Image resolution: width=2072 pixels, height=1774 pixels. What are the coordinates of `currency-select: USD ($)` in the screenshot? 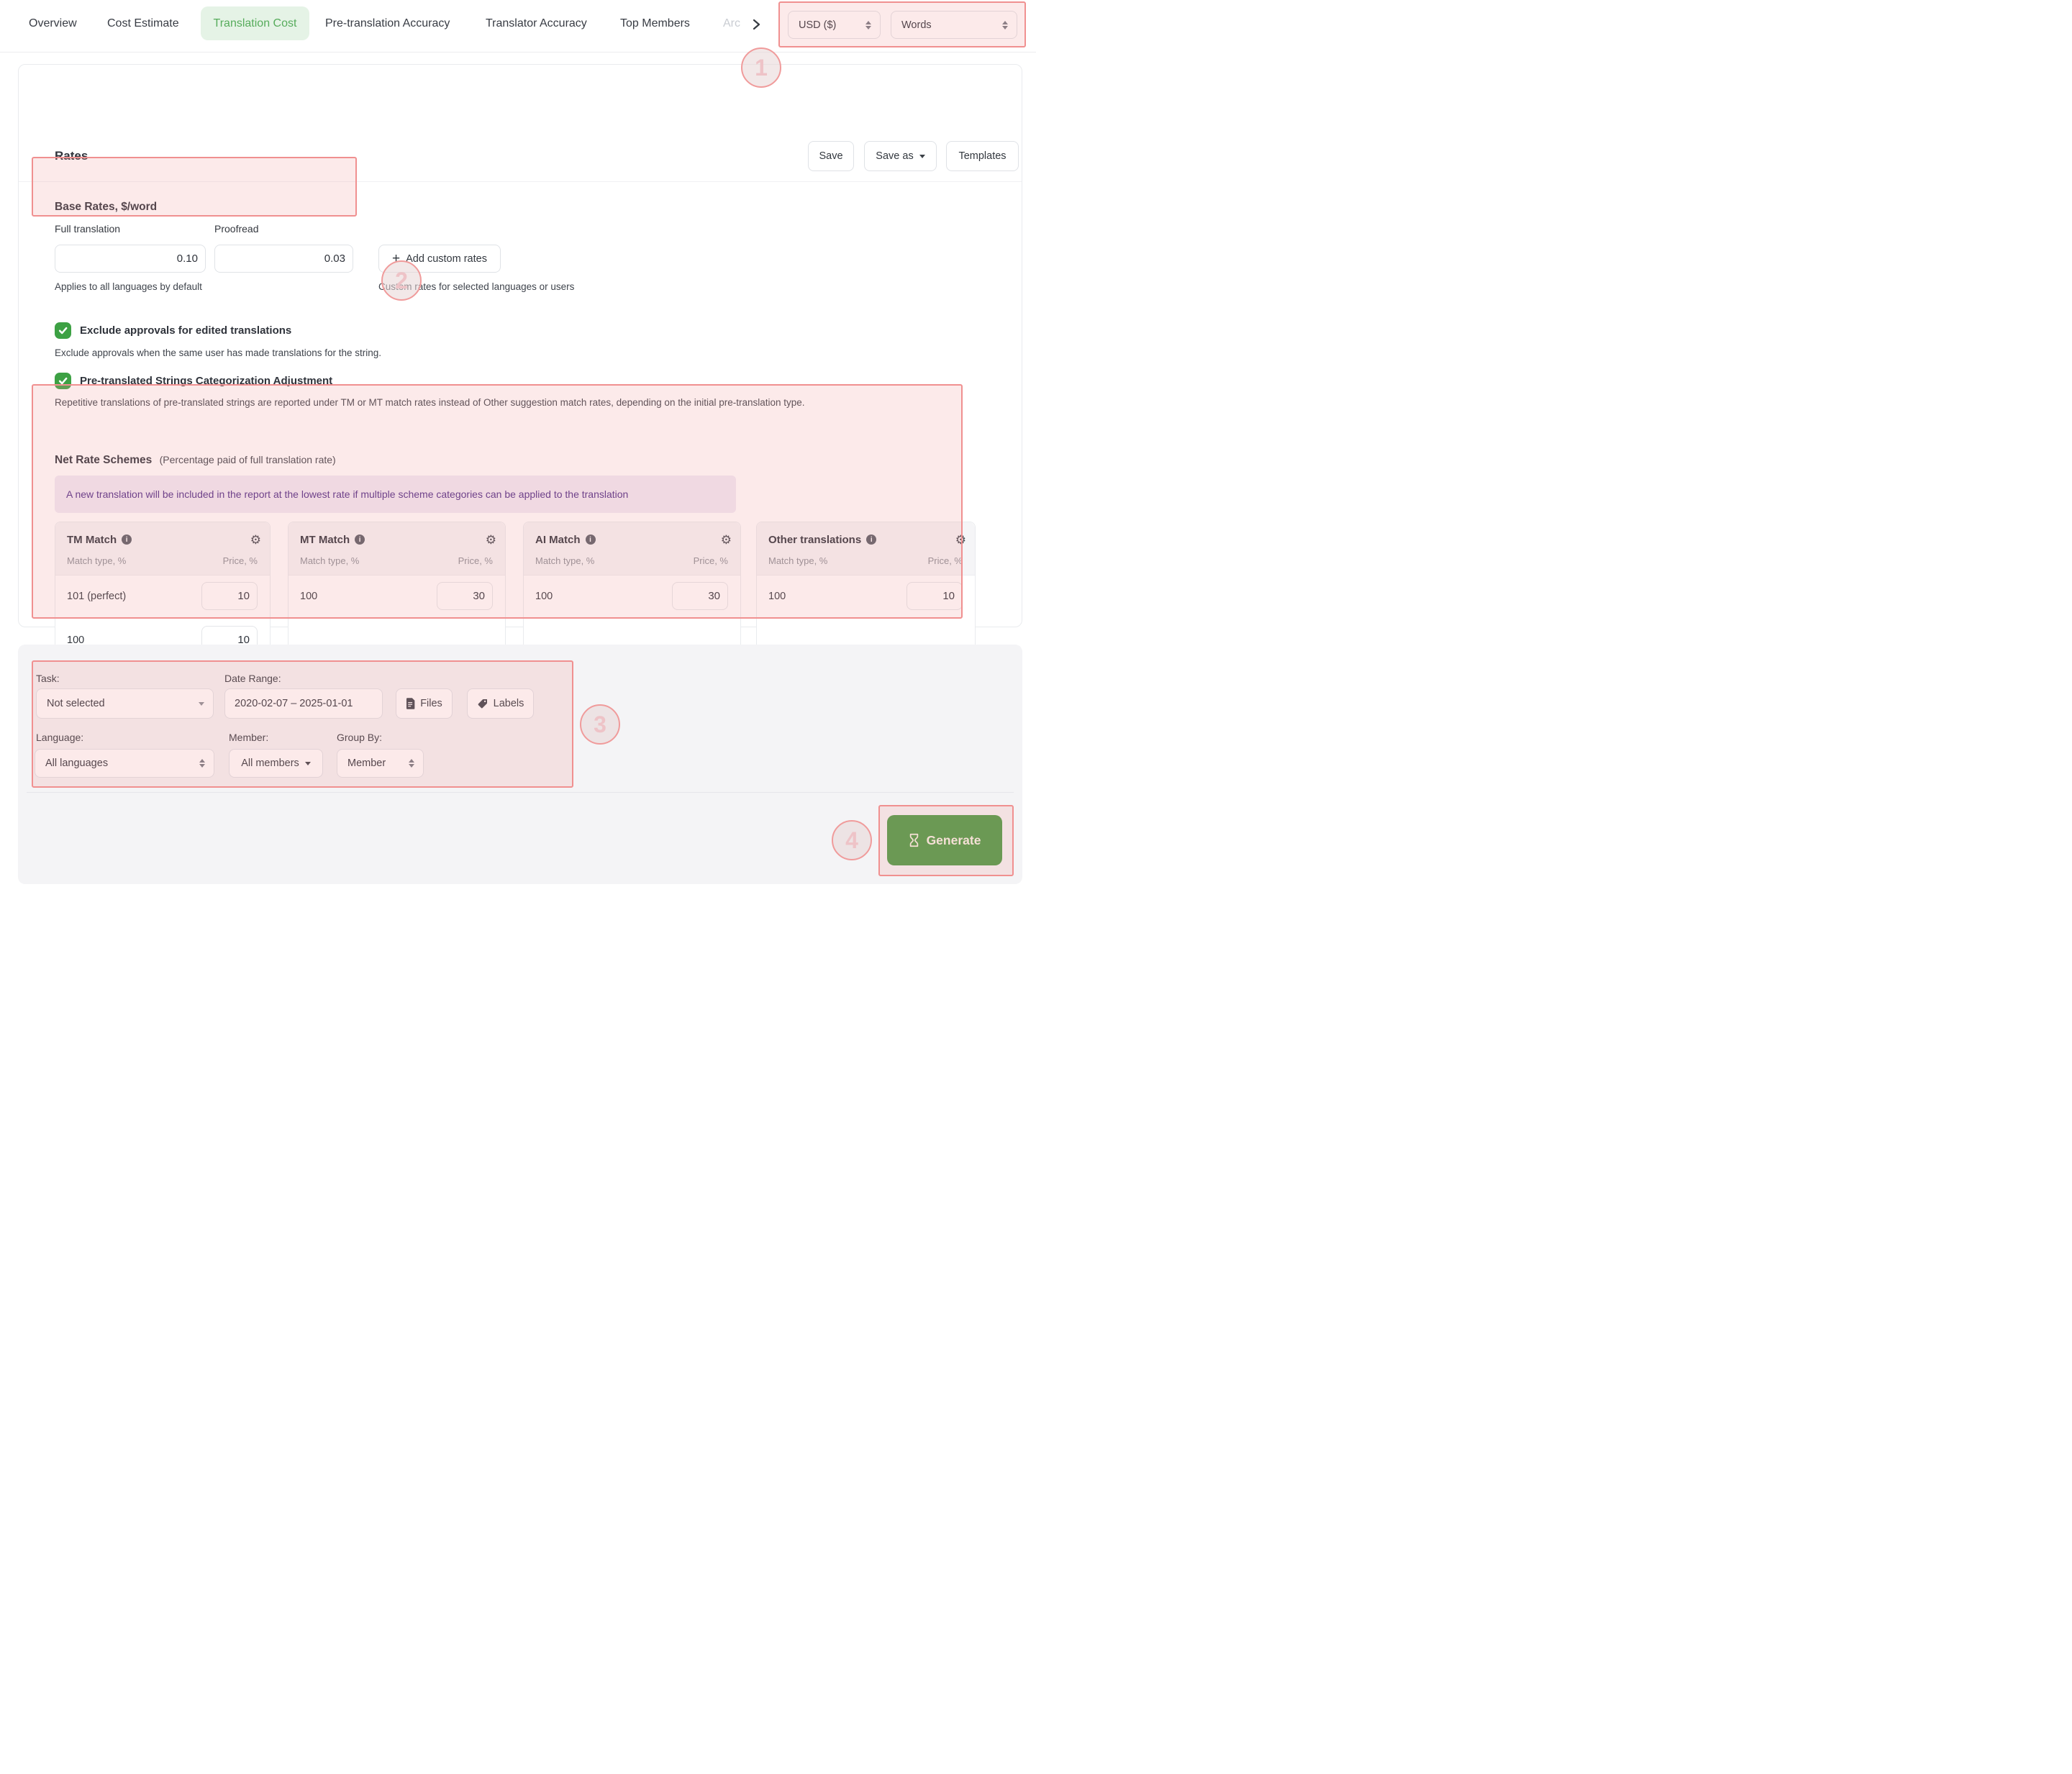 It's located at (834, 25).